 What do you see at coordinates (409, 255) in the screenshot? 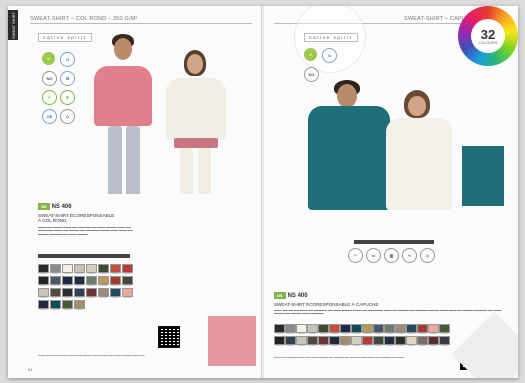
I see `cord-icon: ∿` at bounding box center [409, 255].